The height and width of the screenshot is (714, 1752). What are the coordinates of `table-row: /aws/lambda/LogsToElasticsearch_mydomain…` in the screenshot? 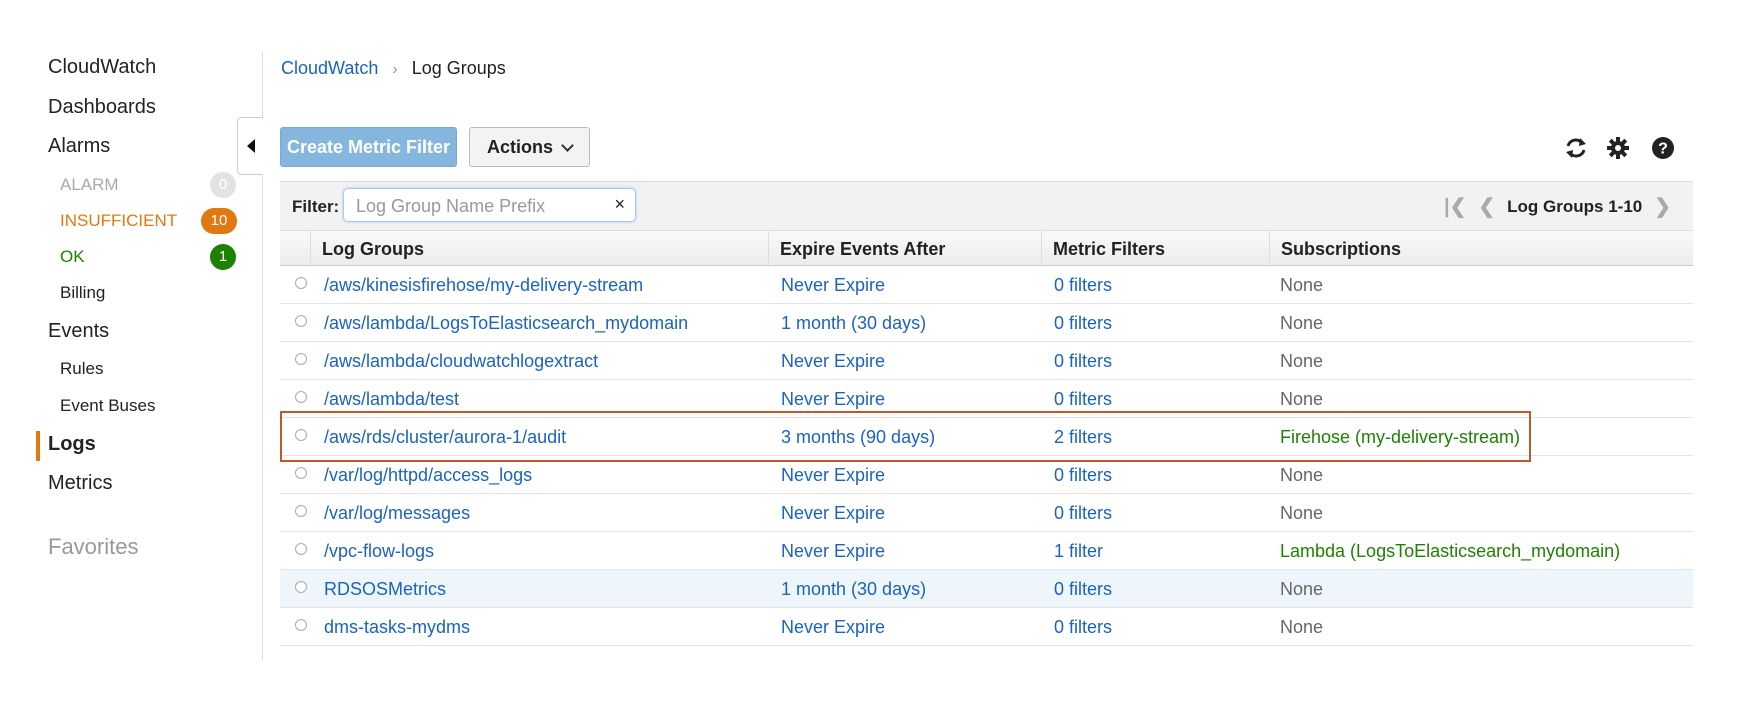 It's located at (986, 323).